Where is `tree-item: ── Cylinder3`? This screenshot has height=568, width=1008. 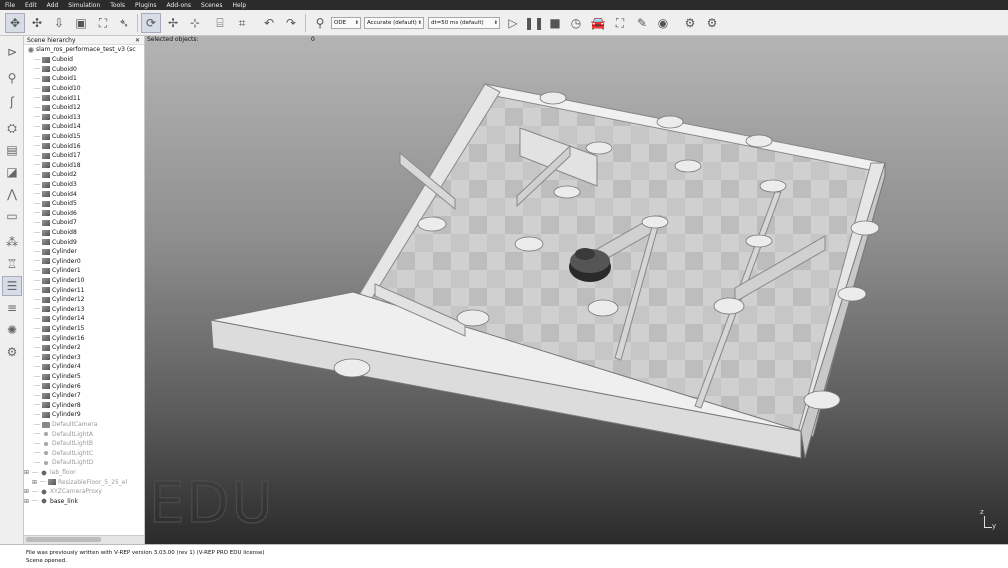 tree-item: ── Cylinder3 is located at coordinates (53, 358).